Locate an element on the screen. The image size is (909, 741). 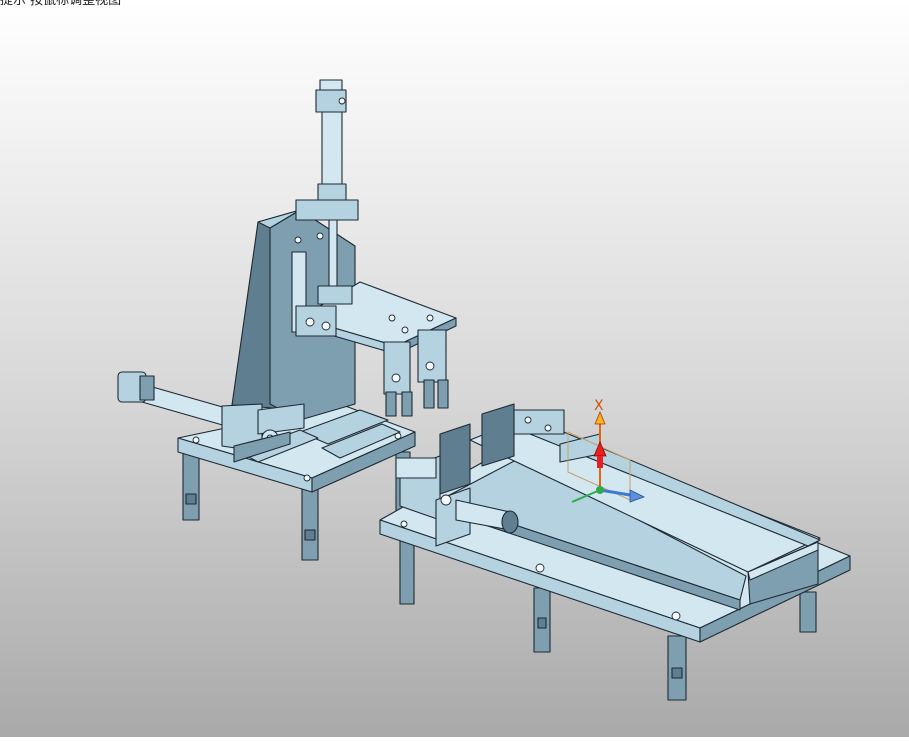
x-axis-label: X is located at coordinates (599, 406).